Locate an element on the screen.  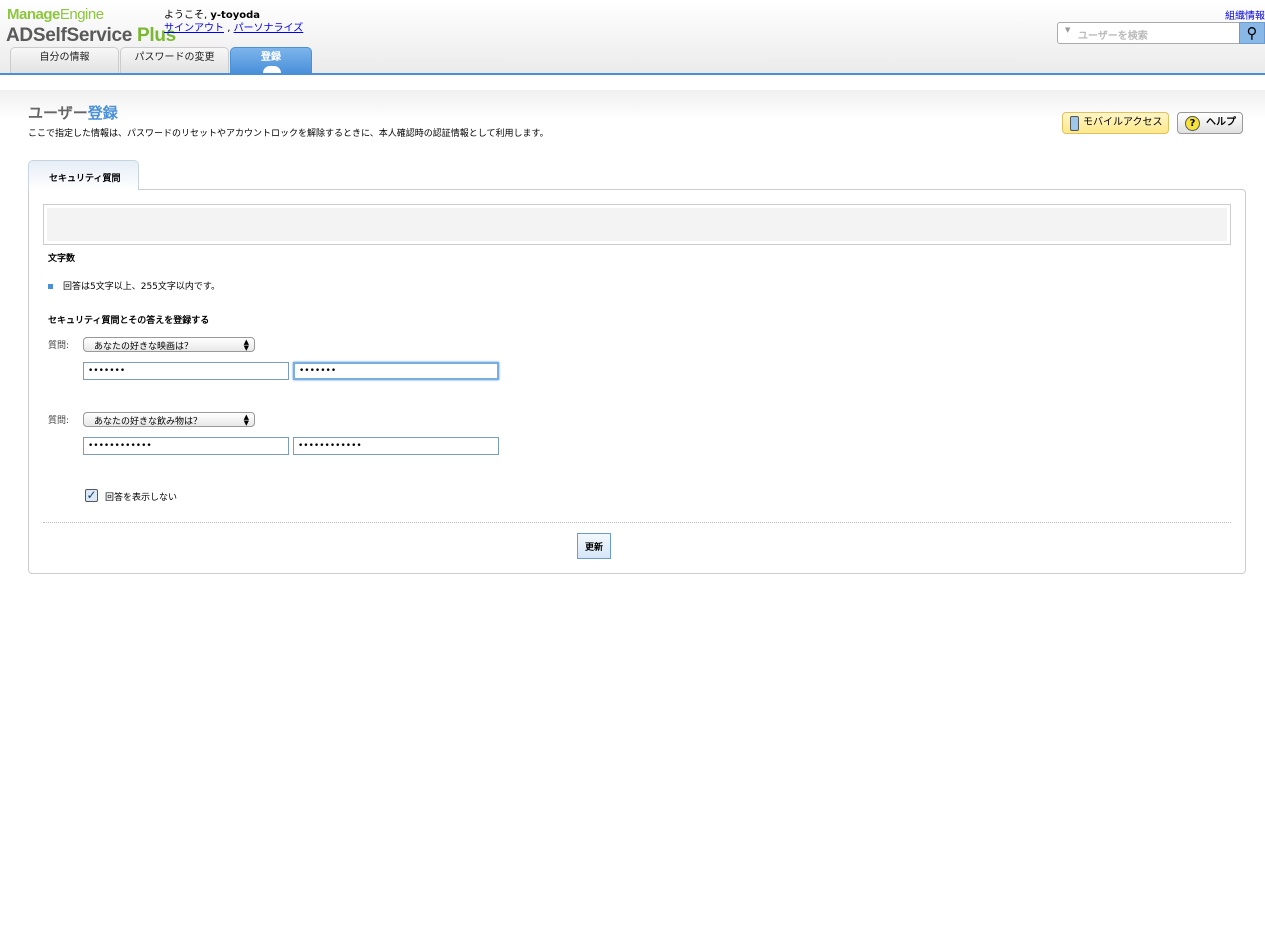
question-select-1: あなたの好きな映画は？ ▲ ▼ is located at coordinates (169, 344).